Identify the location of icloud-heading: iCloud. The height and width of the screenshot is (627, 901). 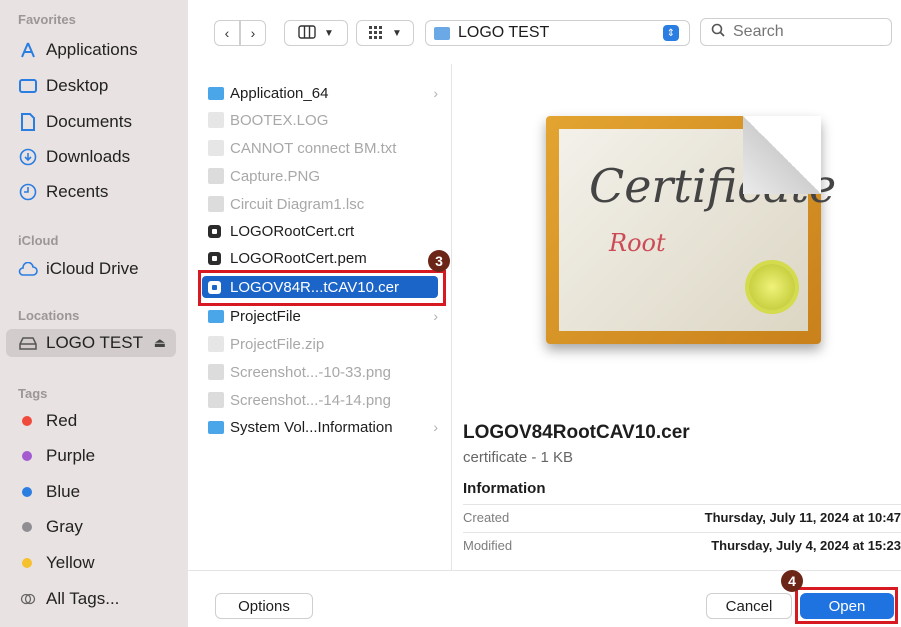
(38, 240).